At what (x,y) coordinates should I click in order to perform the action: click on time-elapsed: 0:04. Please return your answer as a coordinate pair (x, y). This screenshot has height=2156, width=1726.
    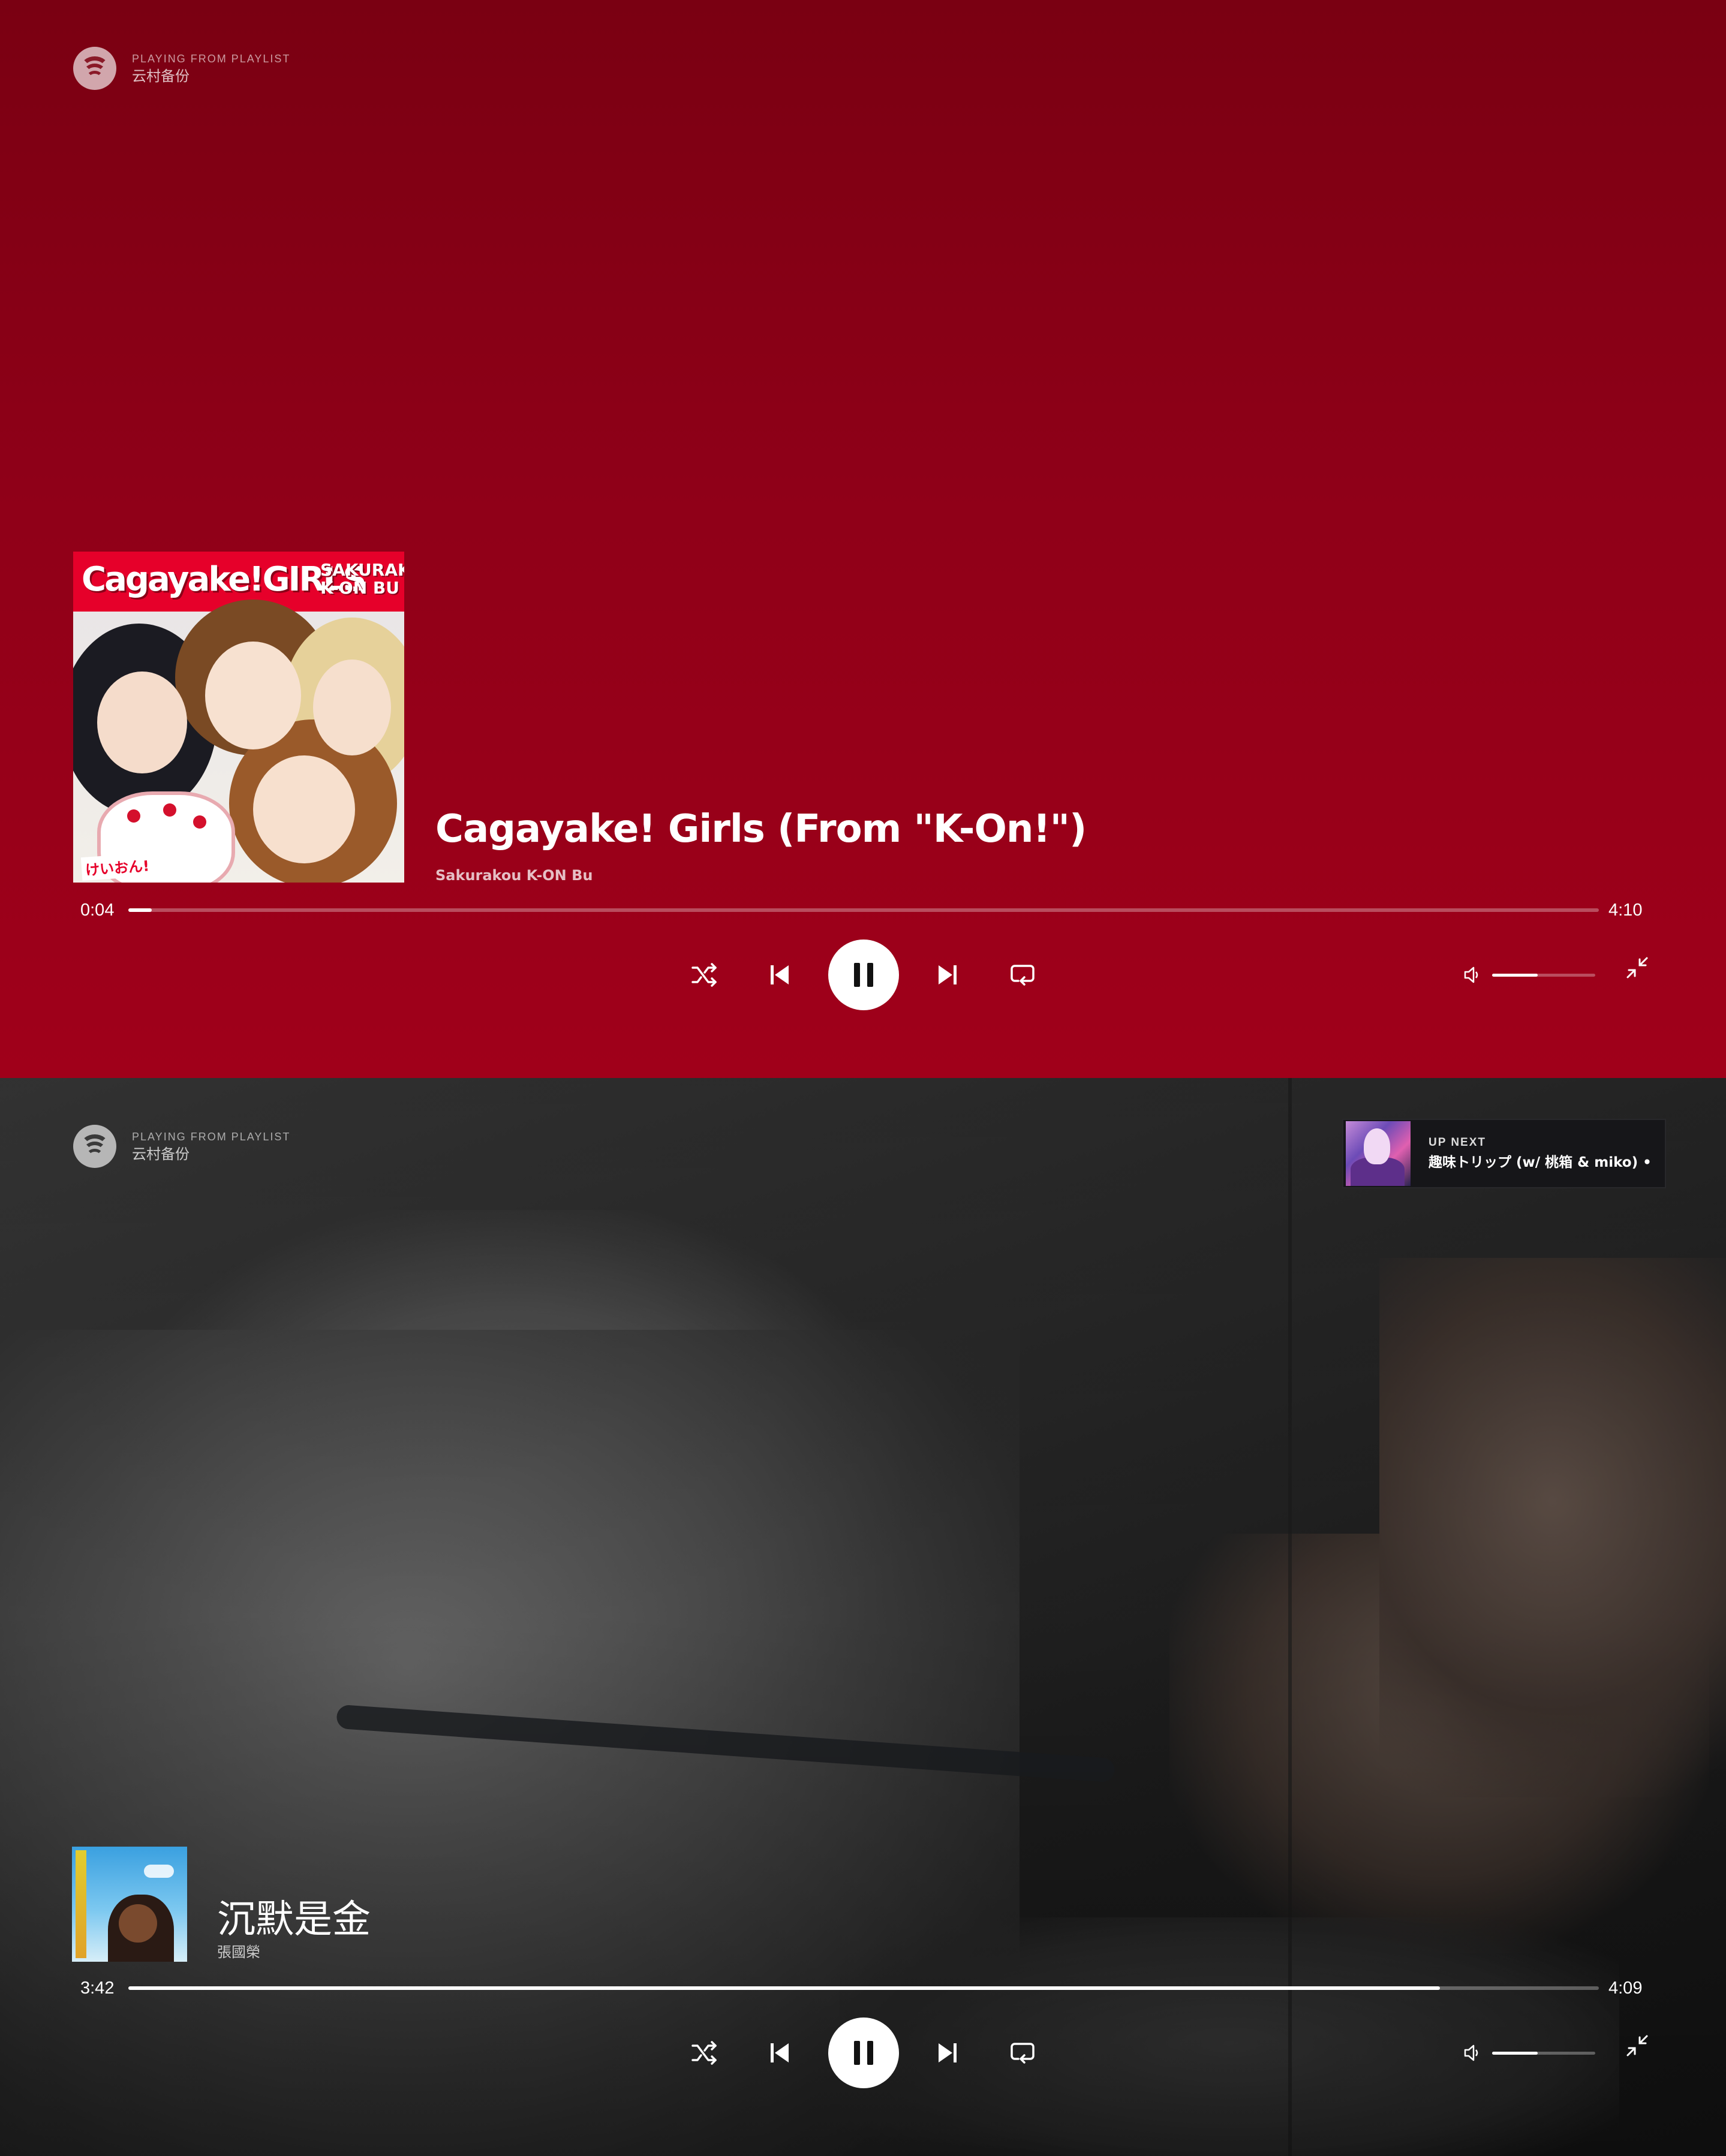
    Looking at the image, I should click on (97, 910).